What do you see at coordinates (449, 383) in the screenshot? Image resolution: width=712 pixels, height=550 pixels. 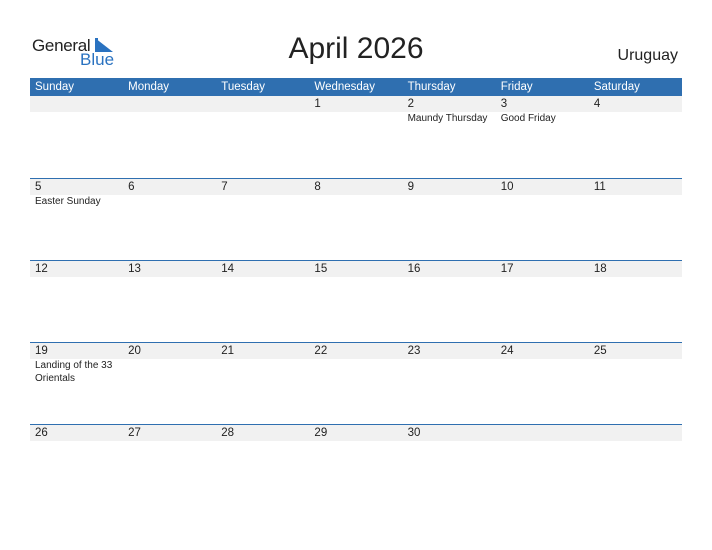 I see `day-cell: 23` at bounding box center [449, 383].